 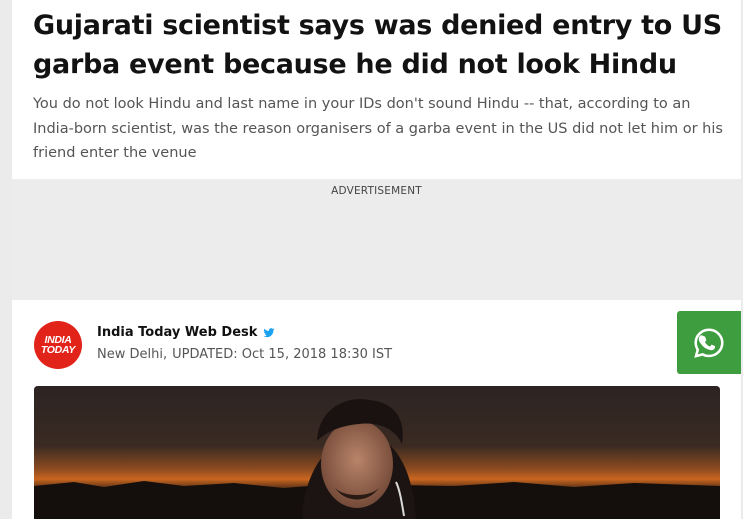 What do you see at coordinates (269, 333) in the screenshot?
I see `twitter-bird-icon` at bounding box center [269, 333].